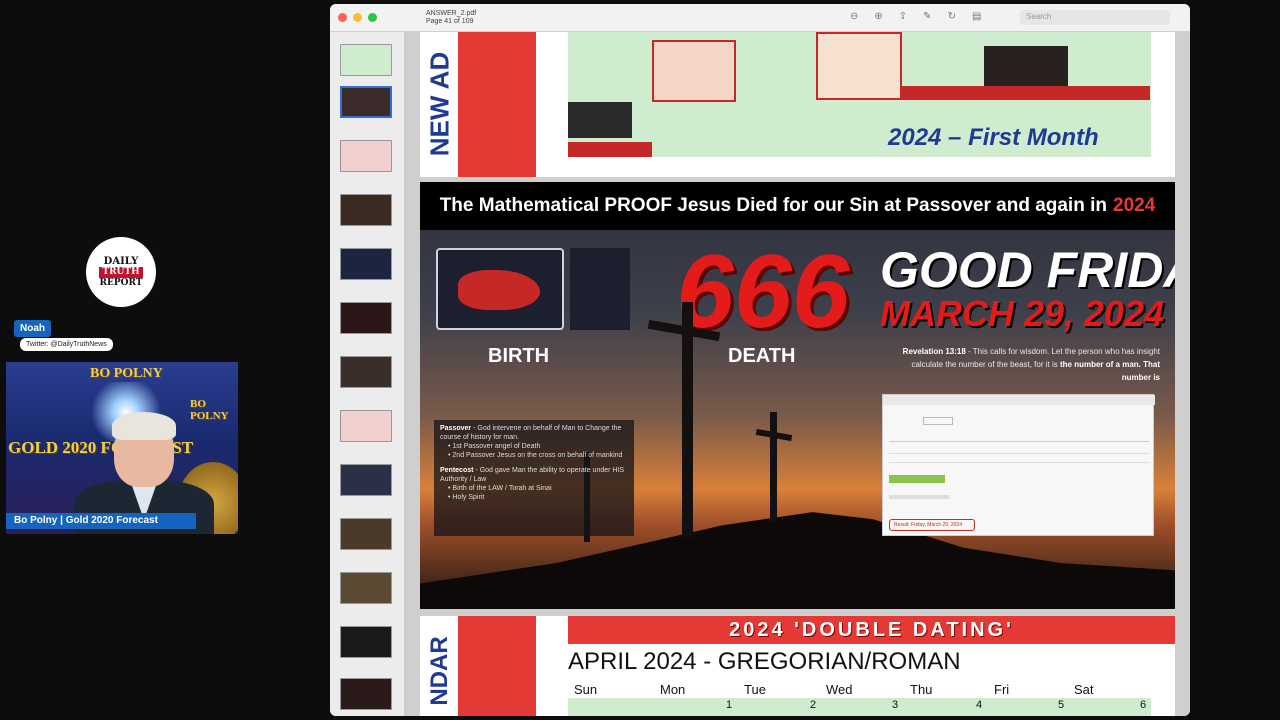 The image size is (1280, 720). I want to click on pentecost-title: Pentecost, so click(457, 470).